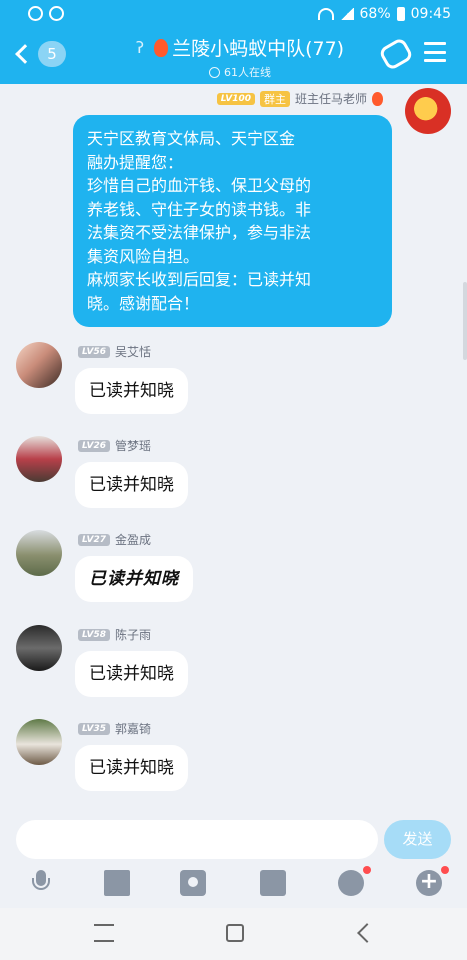 This screenshot has height=960, width=467. What do you see at coordinates (133, 446) in the screenshot?
I see `sender-name: 管梦瑶` at bounding box center [133, 446].